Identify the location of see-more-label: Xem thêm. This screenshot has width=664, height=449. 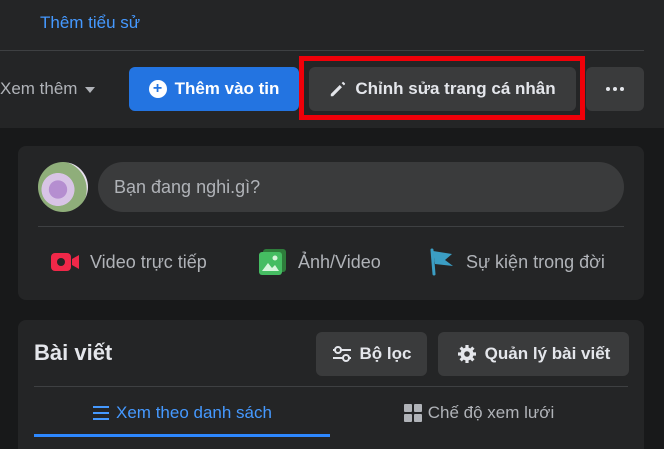
(39, 88).